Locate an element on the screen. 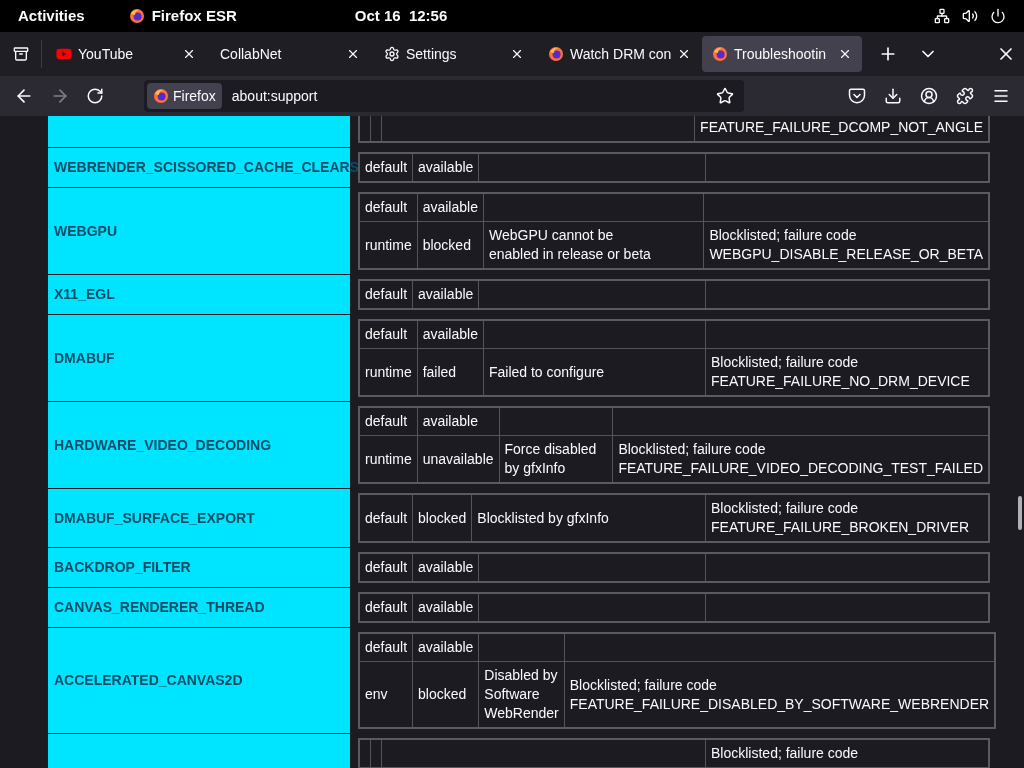 The image size is (1024, 768). power-icon is located at coordinates (998, 16).